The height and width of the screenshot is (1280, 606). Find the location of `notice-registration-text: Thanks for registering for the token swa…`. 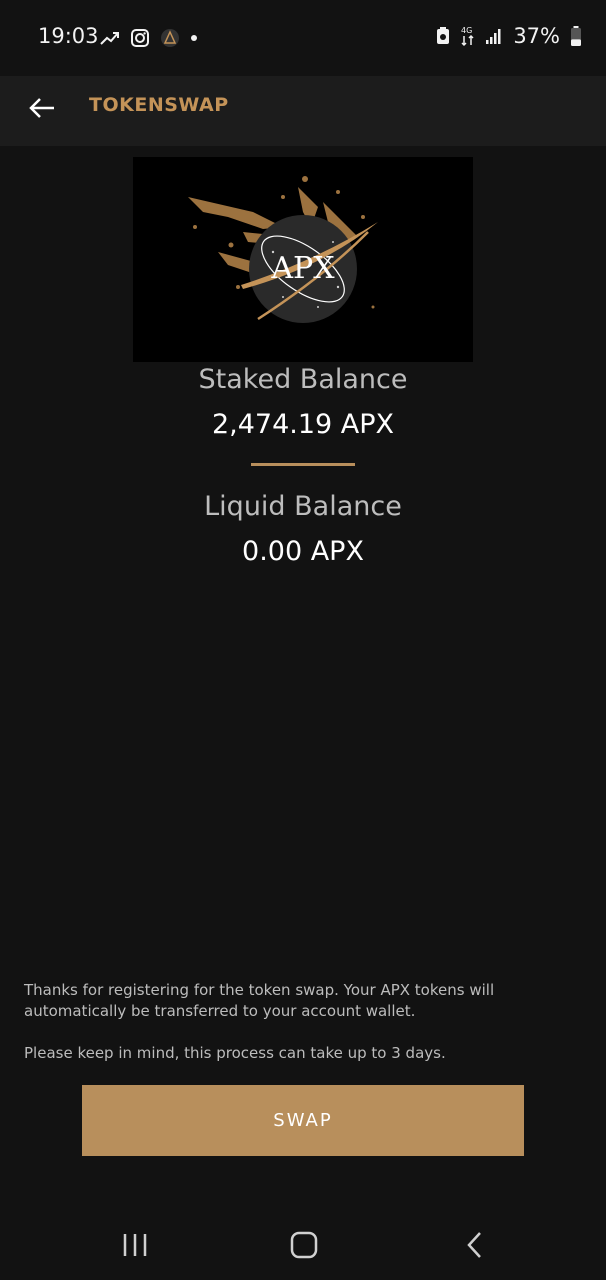

notice-registration-text: Thanks for registering for the token swa… is located at coordinates (259, 1000).